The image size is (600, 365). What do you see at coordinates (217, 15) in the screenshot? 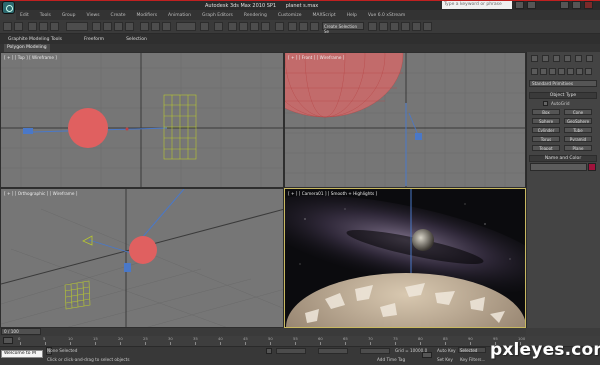
I see `menu-graph-editors: Graph Editors` at bounding box center [217, 15].